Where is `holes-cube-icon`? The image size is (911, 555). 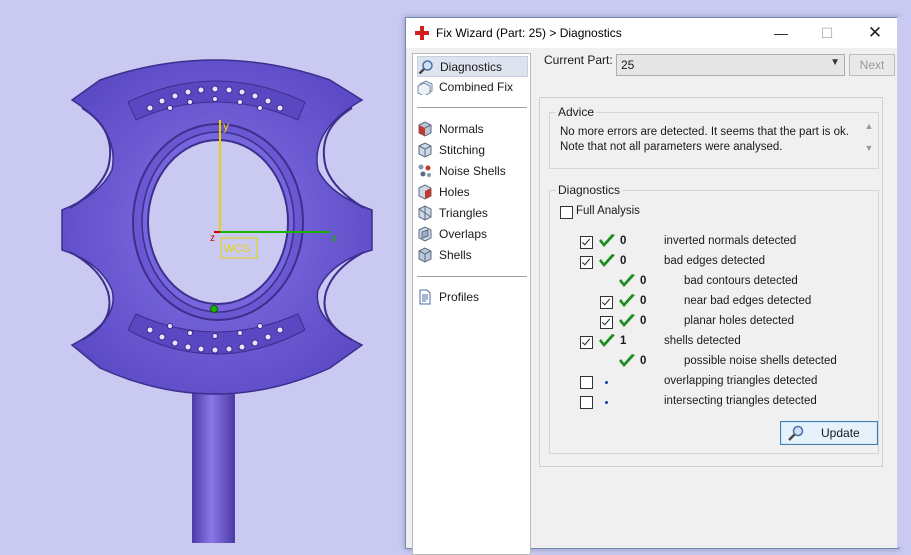 holes-cube-icon is located at coordinates (425, 191).